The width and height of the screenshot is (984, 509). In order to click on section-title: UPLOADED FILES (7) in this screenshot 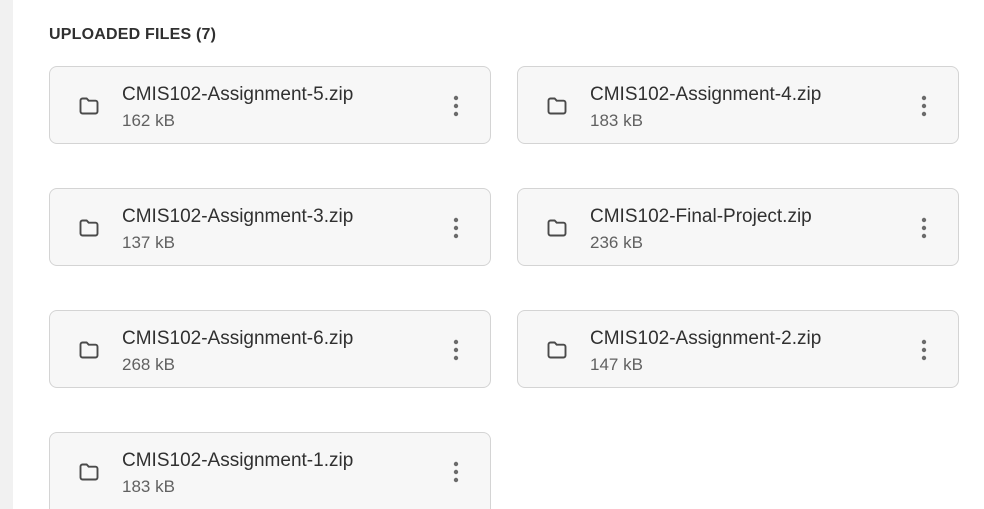, I will do `click(133, 34)`.